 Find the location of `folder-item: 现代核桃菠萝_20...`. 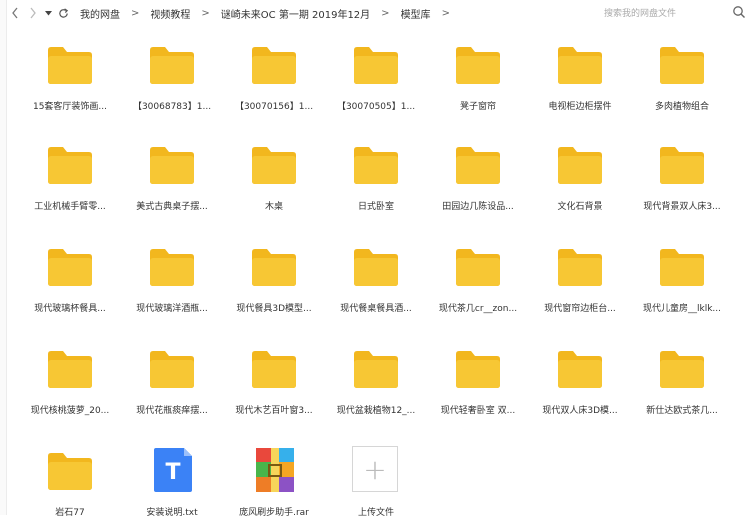

folder-item: 现代核桃菠萝_20... is located at coordinates (70, 383).